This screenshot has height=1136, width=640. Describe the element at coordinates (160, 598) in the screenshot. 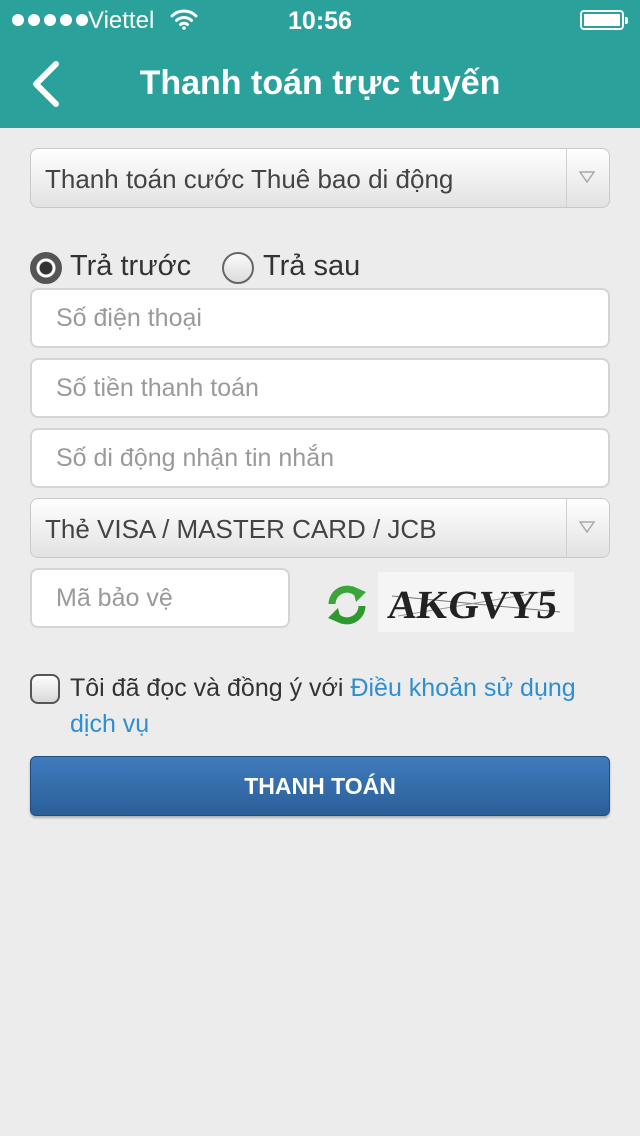

I see `captcha-input` at that location.